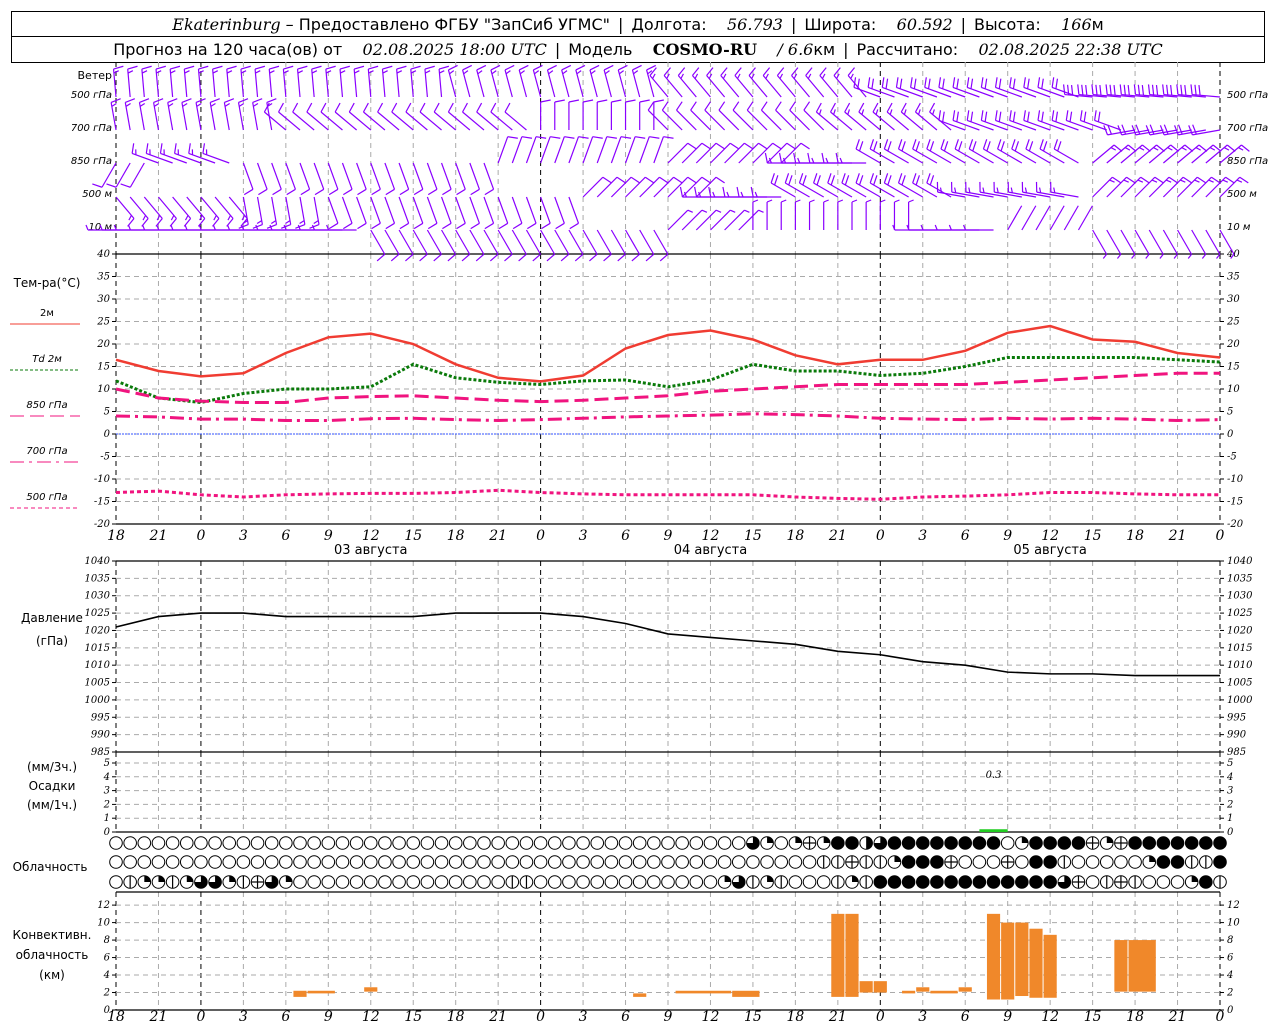 This screenshot has width=1280, height=1024. Describe the element at coordinates (1247, 161) in the screenshot. I see `wind-level-label: 850 гПа` at that location.